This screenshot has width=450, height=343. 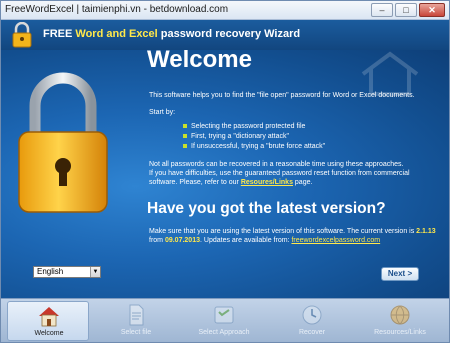 What do you see at coordinates (63, 142) in the screenshot?
I see `padlock-icon` at bounding box center [63, 142].